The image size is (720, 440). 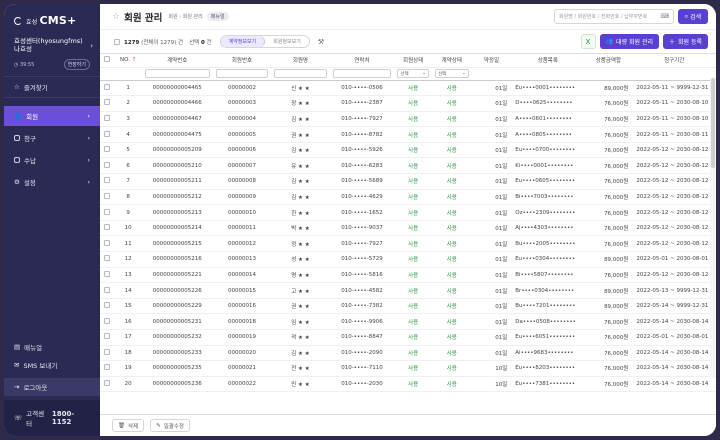 What do you see at coordinates (177, 61) in the screenshot?
I see `col-contract-no: 계약번호` at bounding box center [177, 61].